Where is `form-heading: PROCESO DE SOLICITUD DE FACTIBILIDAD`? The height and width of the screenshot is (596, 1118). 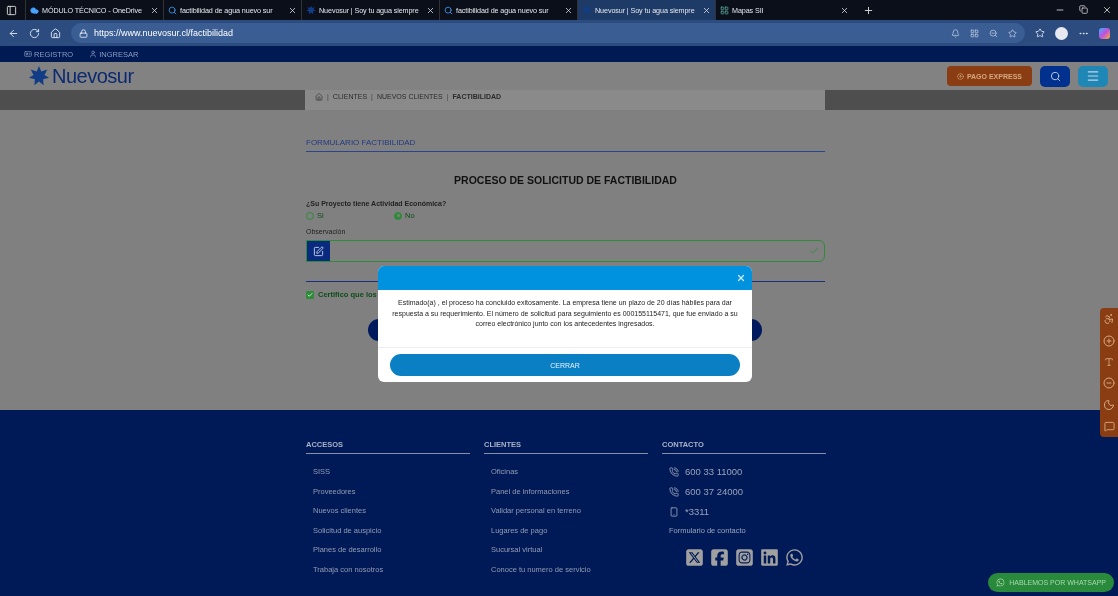 form-heading: PROCESO DE SOLICITUD DE FACTIBILIDAD is located at coordinates (565, 180).